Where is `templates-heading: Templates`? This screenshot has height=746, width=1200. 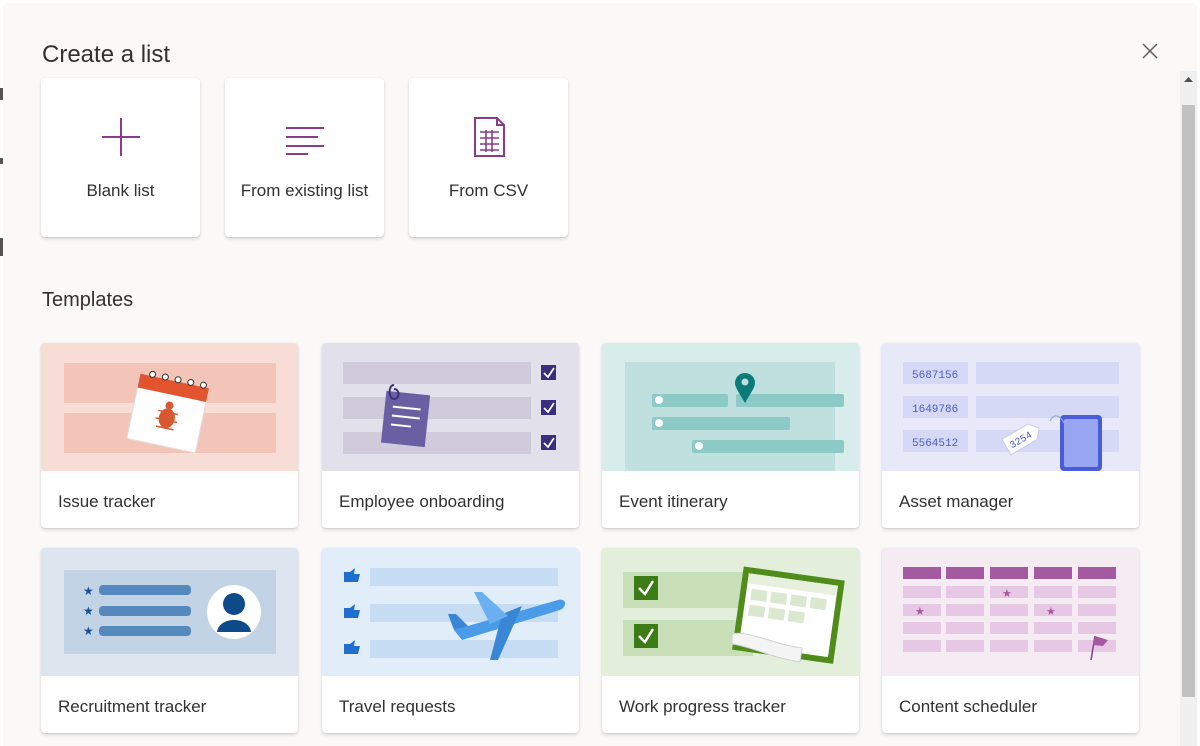
templates-heading: Templates is located at coordinates (88, 300).